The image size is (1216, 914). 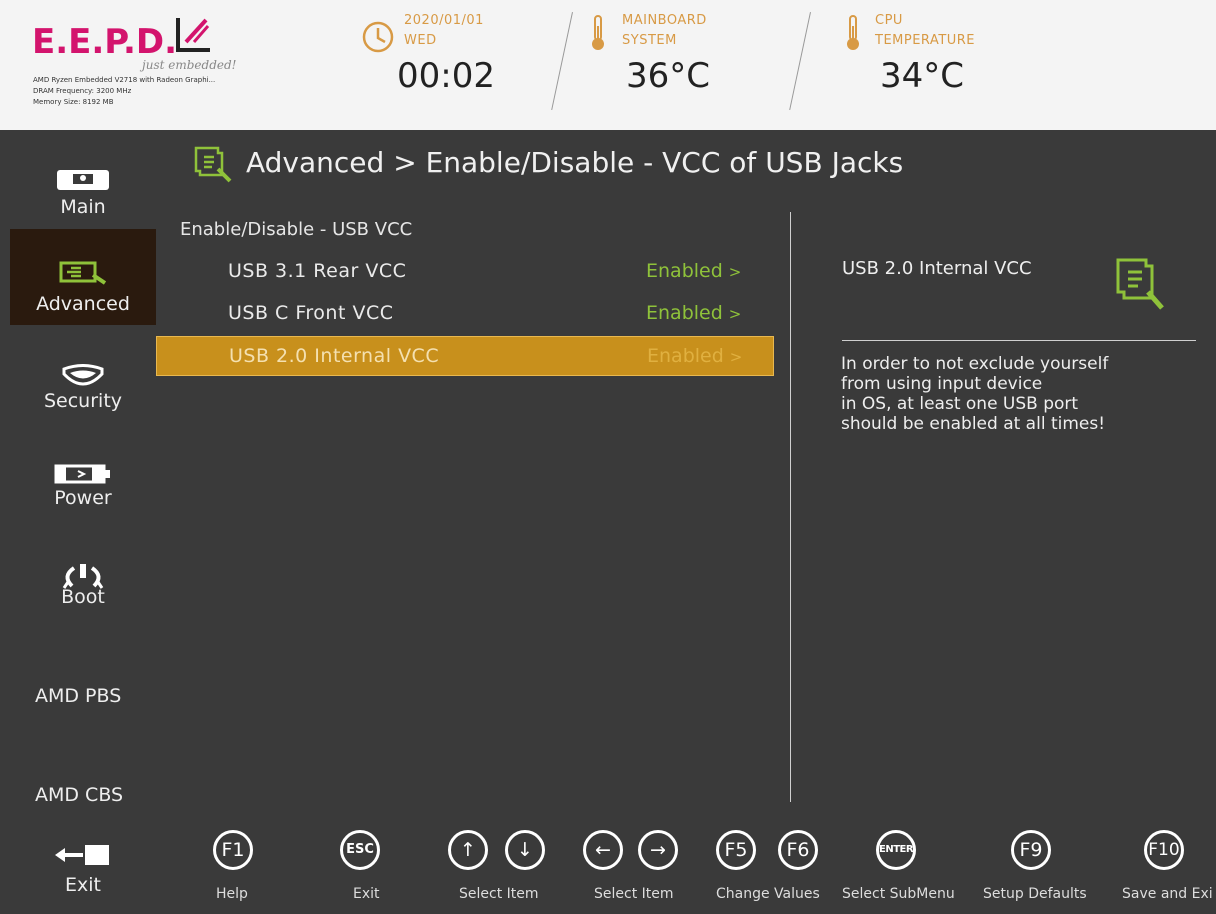 I want to click on sidebar-item-security: Security, so click(x=83, y=382).